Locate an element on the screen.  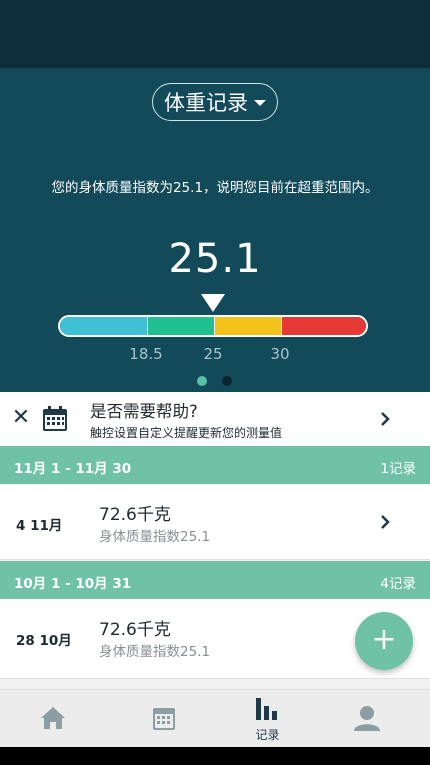
caret-down-icon is located at coordinates (260, 103).